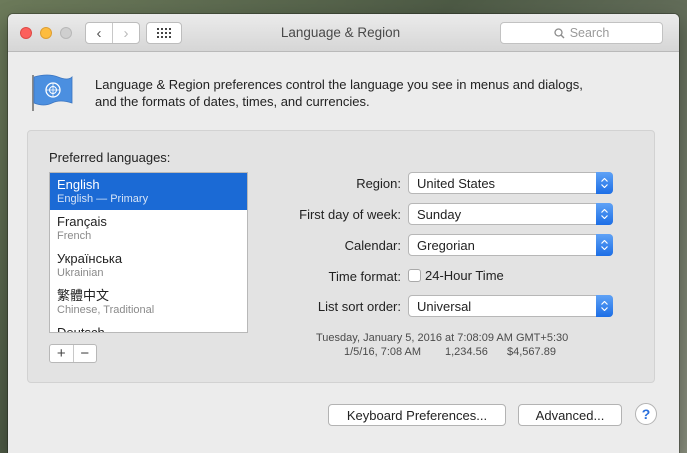 The image size is (687, 453). I want to click on region-popup: United States, so click(510, 183).